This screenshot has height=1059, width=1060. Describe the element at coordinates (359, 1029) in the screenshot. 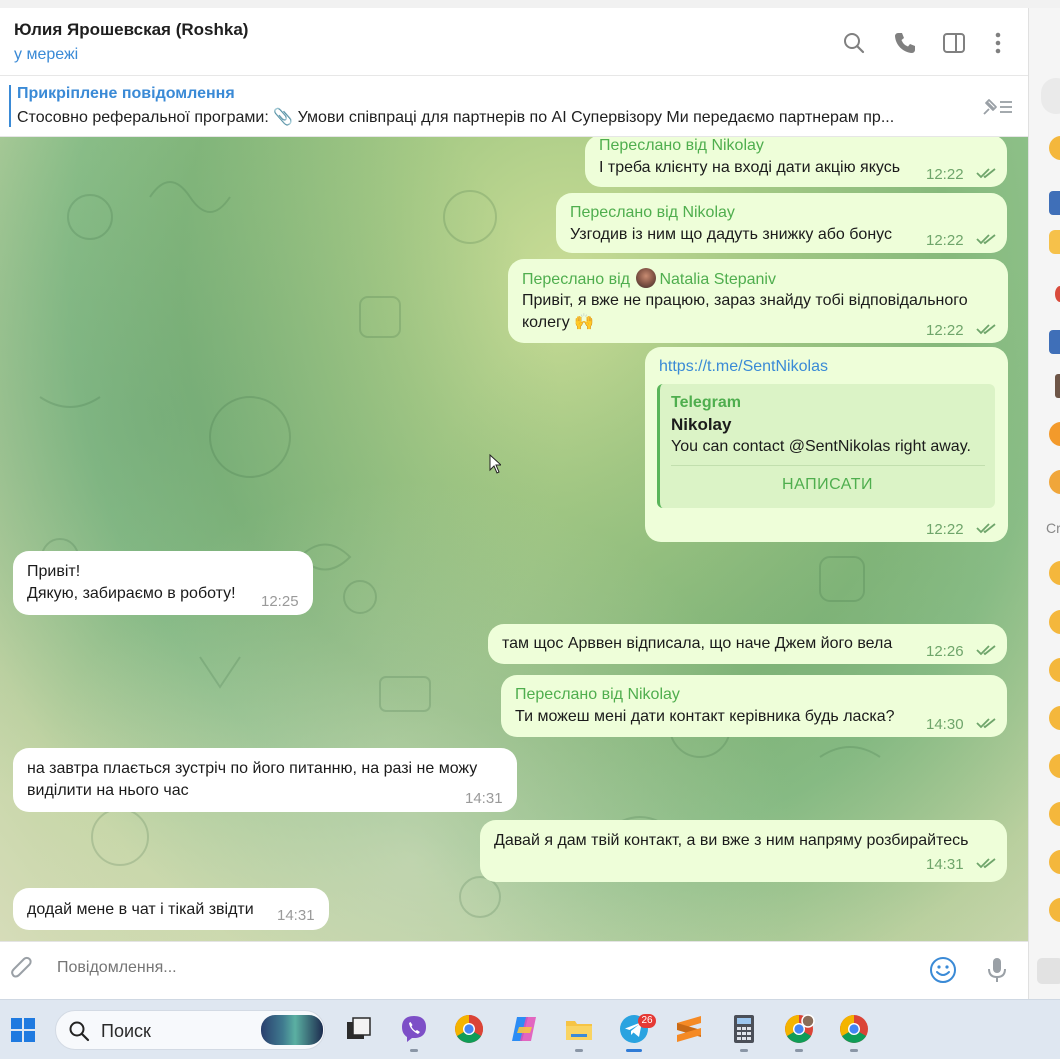

I see `task-view-icon` at that location.